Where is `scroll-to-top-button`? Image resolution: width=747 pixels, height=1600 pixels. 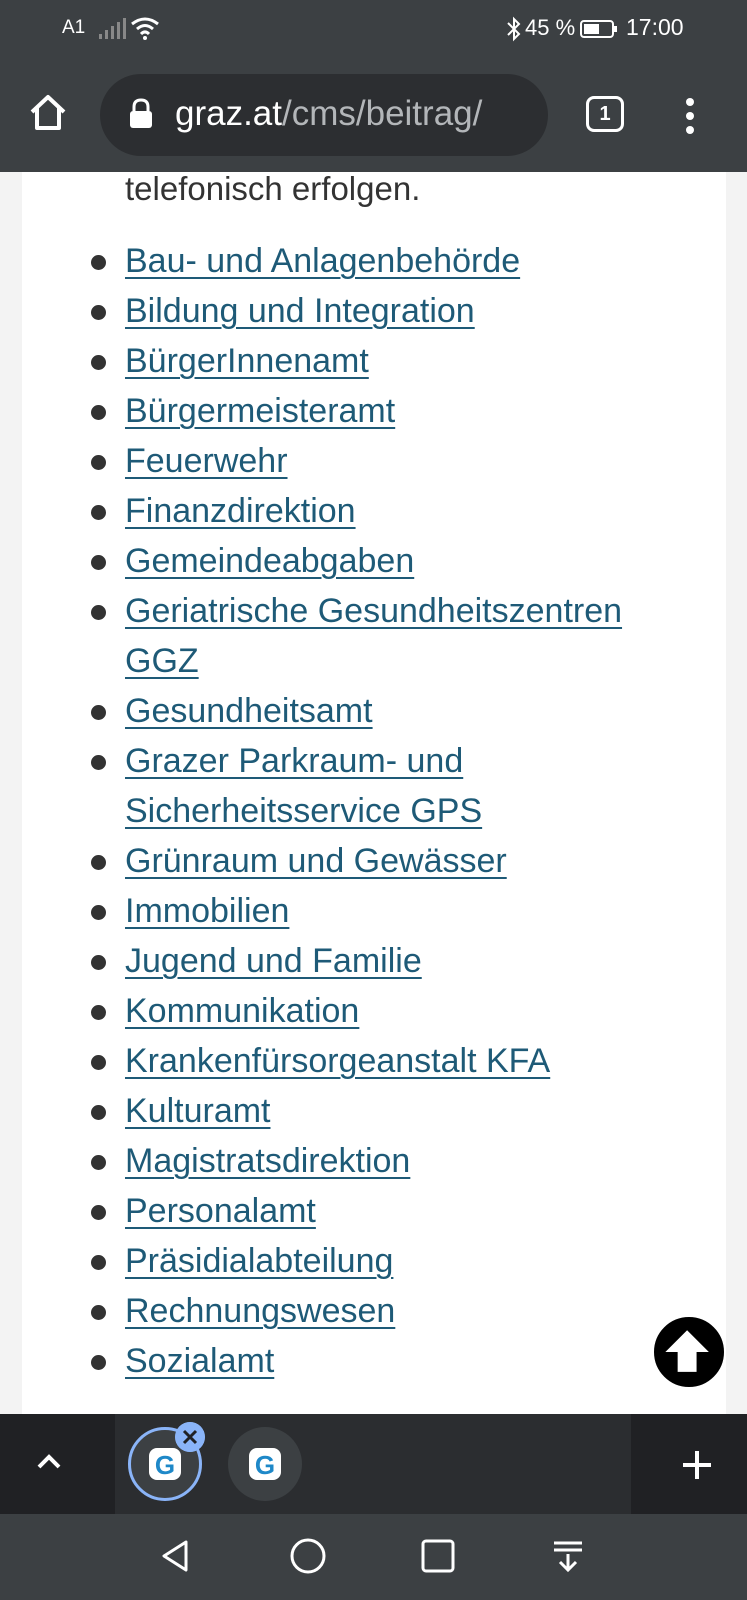 scroll-to-top-button is located at coordinates (689, 1352).